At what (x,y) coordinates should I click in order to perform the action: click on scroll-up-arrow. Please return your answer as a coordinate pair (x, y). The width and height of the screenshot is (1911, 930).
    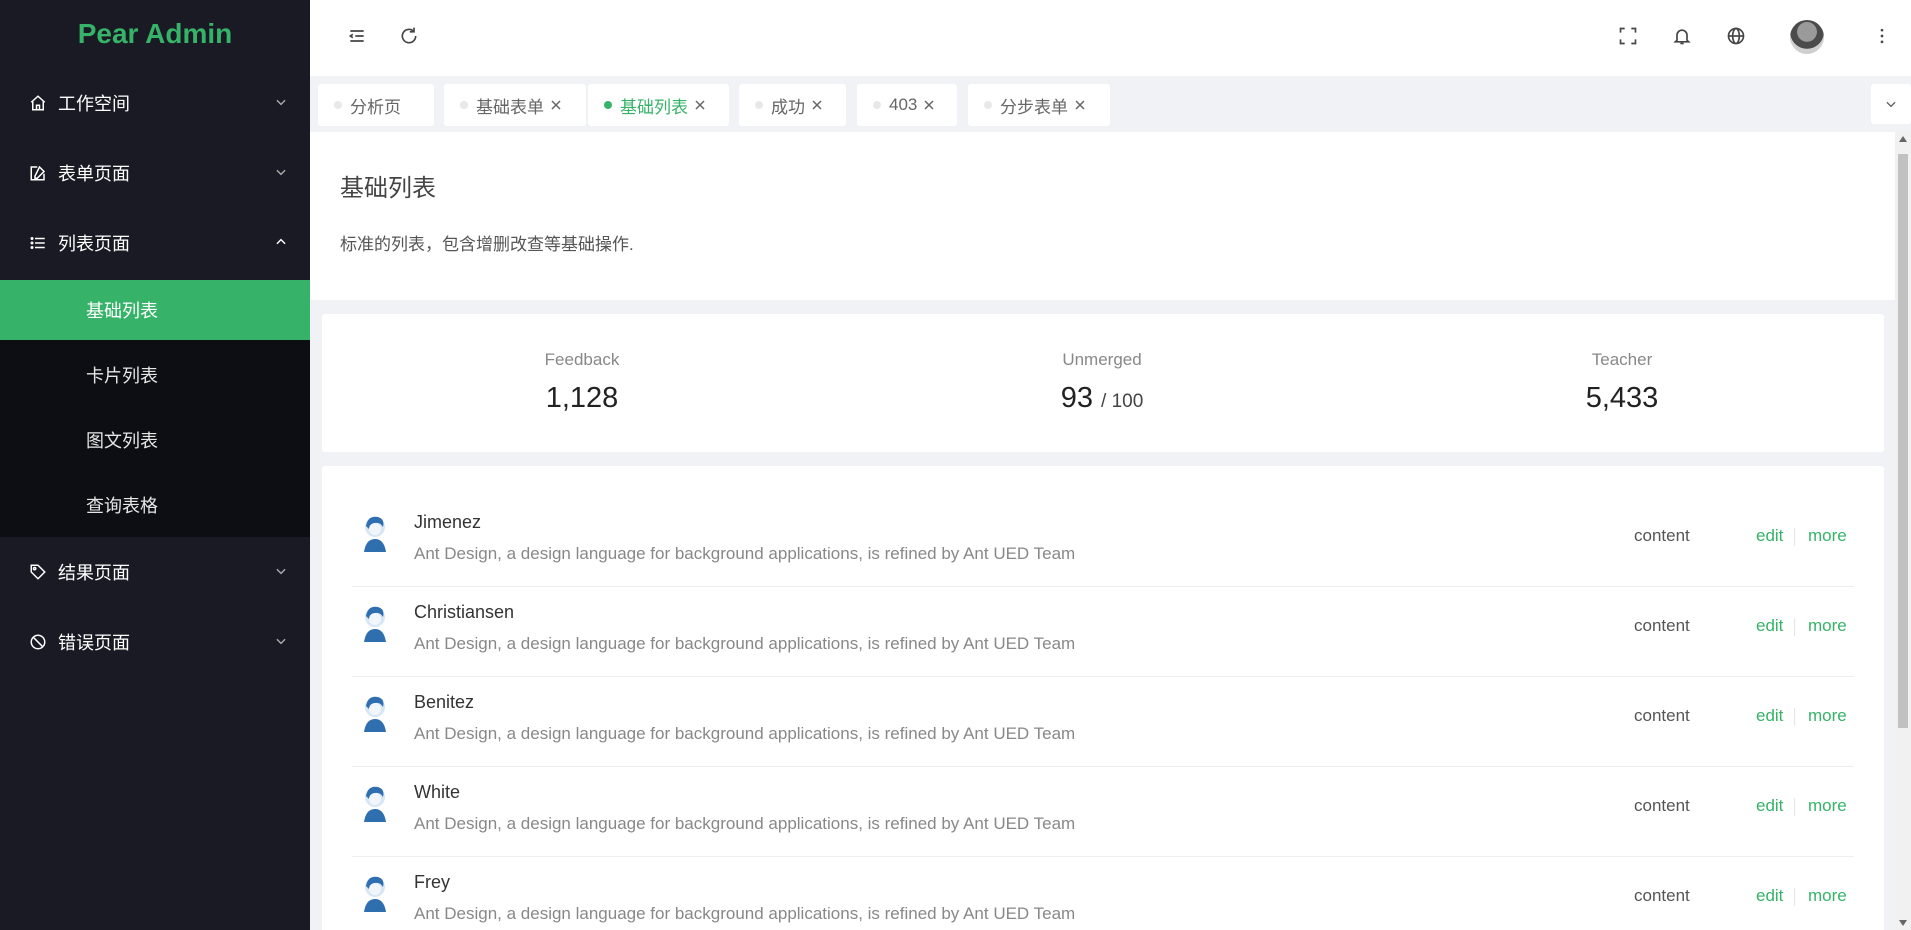
    Looking at the image, I should click on (1903, 139).